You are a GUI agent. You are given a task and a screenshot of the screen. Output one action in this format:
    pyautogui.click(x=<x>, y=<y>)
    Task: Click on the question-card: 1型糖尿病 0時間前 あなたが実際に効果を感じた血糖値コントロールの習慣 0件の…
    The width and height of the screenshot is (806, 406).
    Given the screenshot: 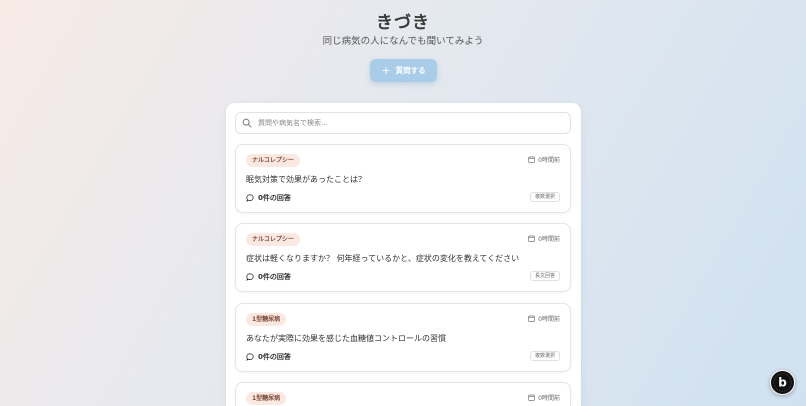 What is the action you would take?
    pyautogui.click(x=403, y=337)
    